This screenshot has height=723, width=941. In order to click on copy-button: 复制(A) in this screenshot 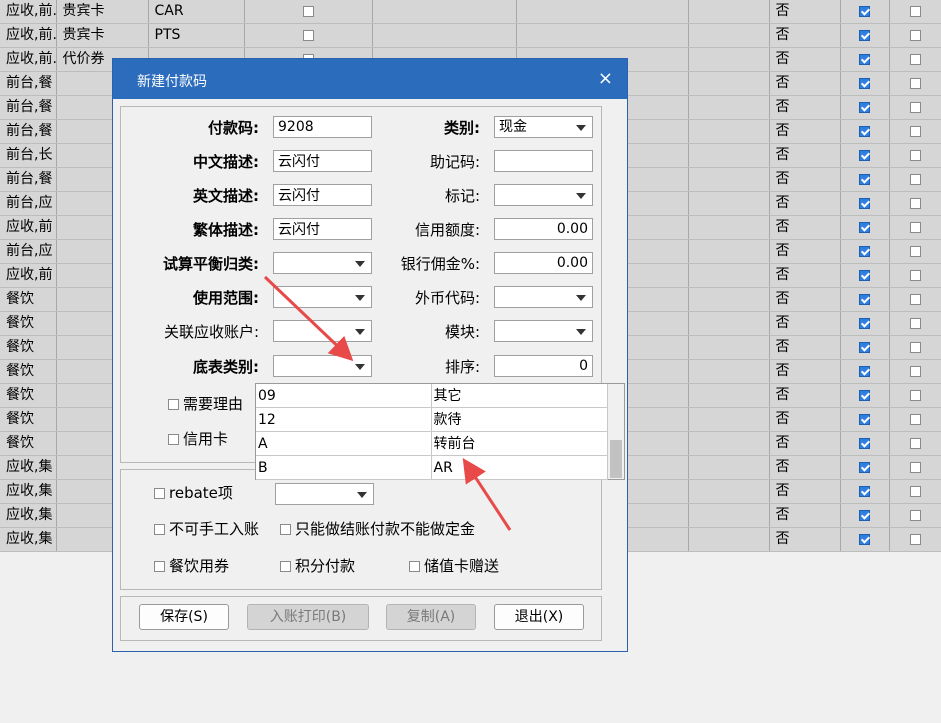, I will do `click(431, 617)`.